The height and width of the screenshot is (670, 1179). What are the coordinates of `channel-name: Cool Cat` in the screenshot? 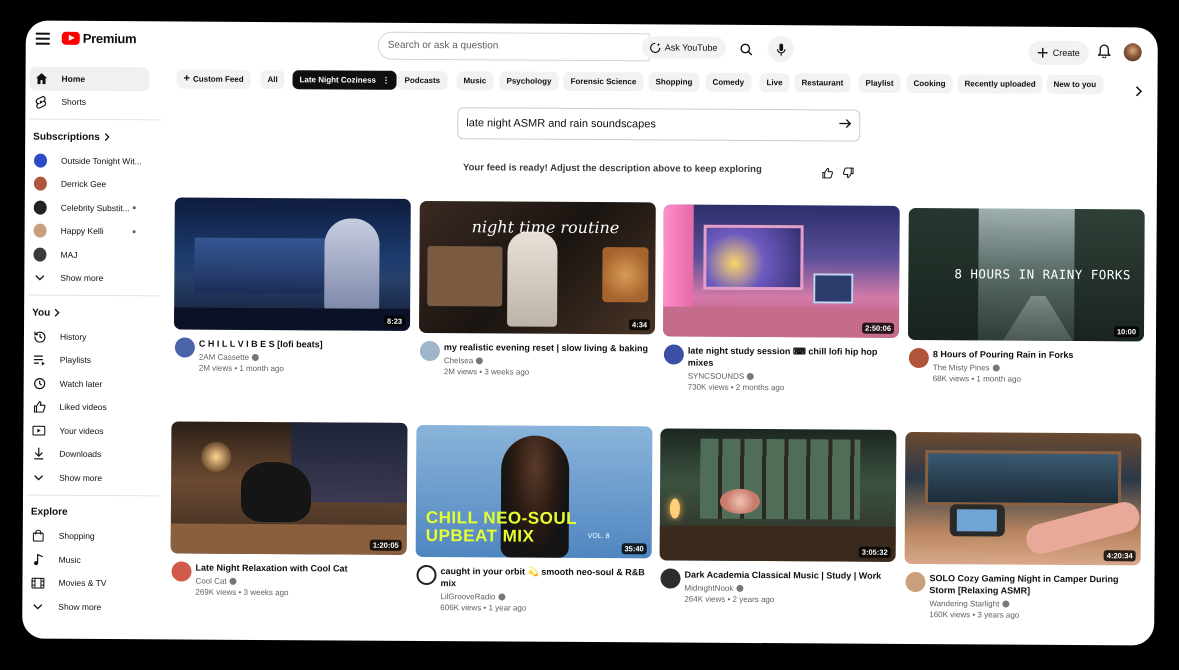 It's located at (300, 582).